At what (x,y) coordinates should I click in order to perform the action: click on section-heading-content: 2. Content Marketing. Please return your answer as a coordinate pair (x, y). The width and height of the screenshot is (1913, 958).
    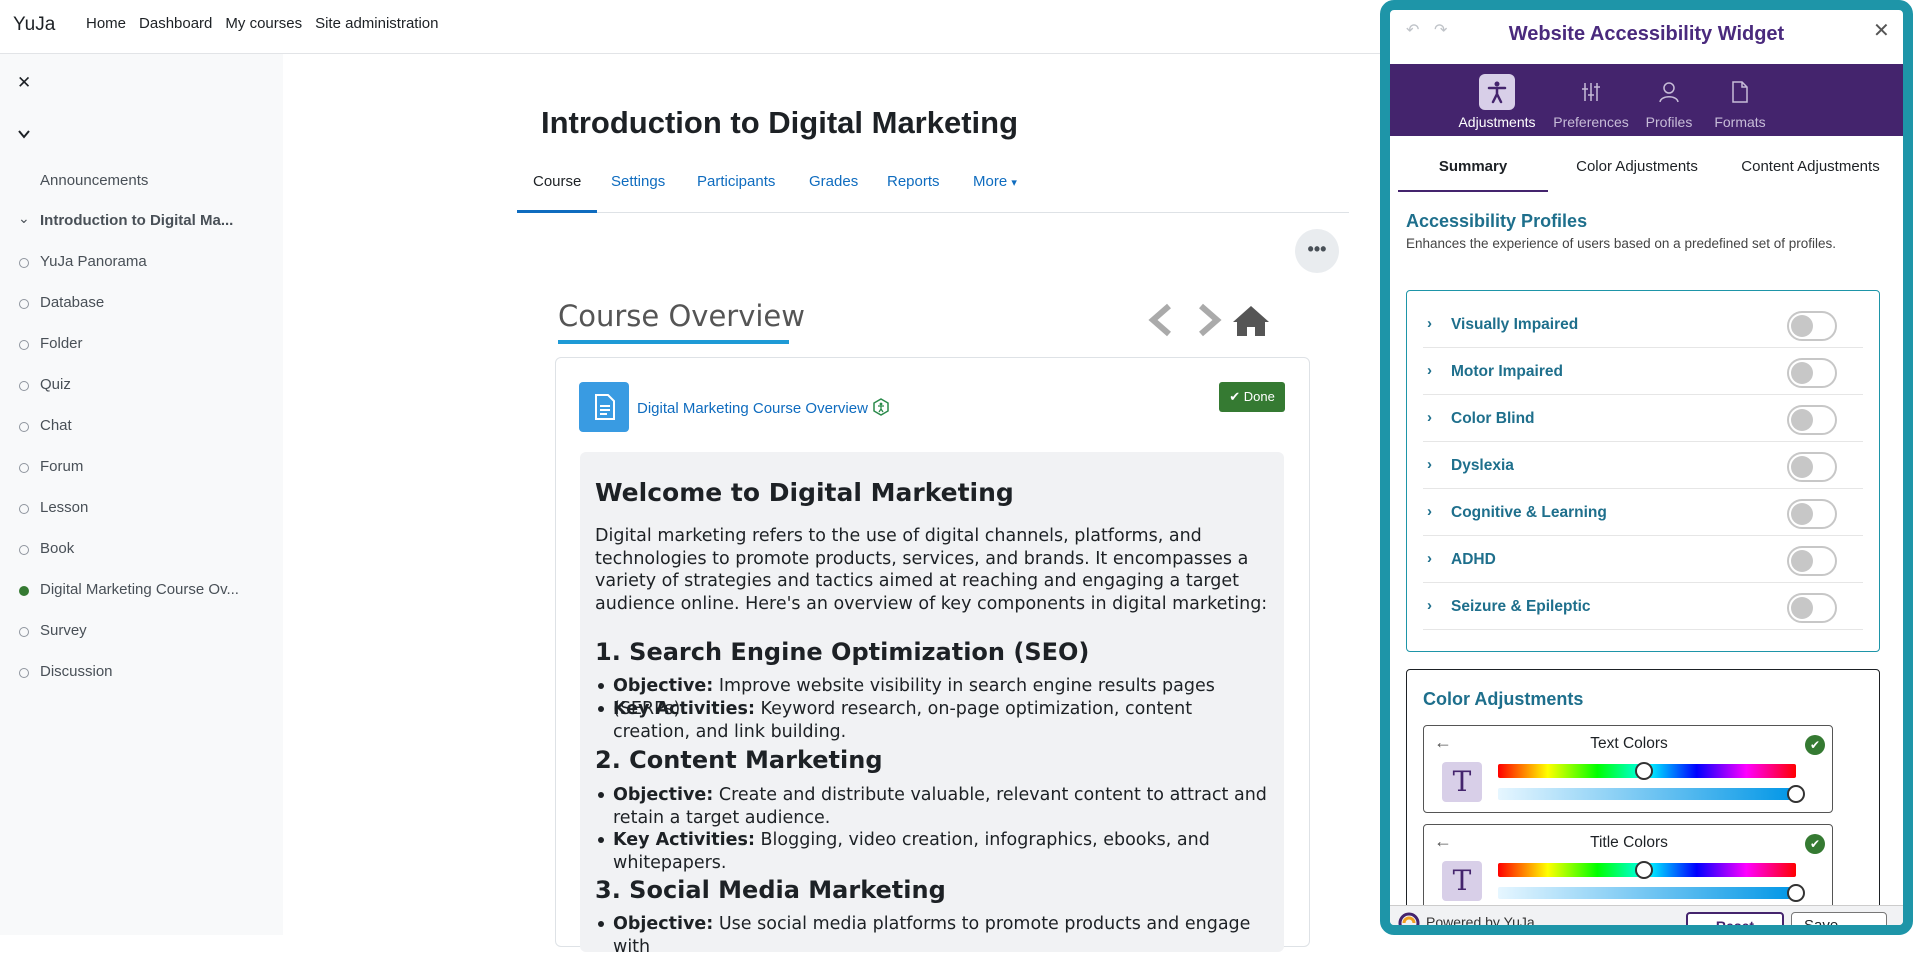
    Looking at the image, I should click on (739, 760).